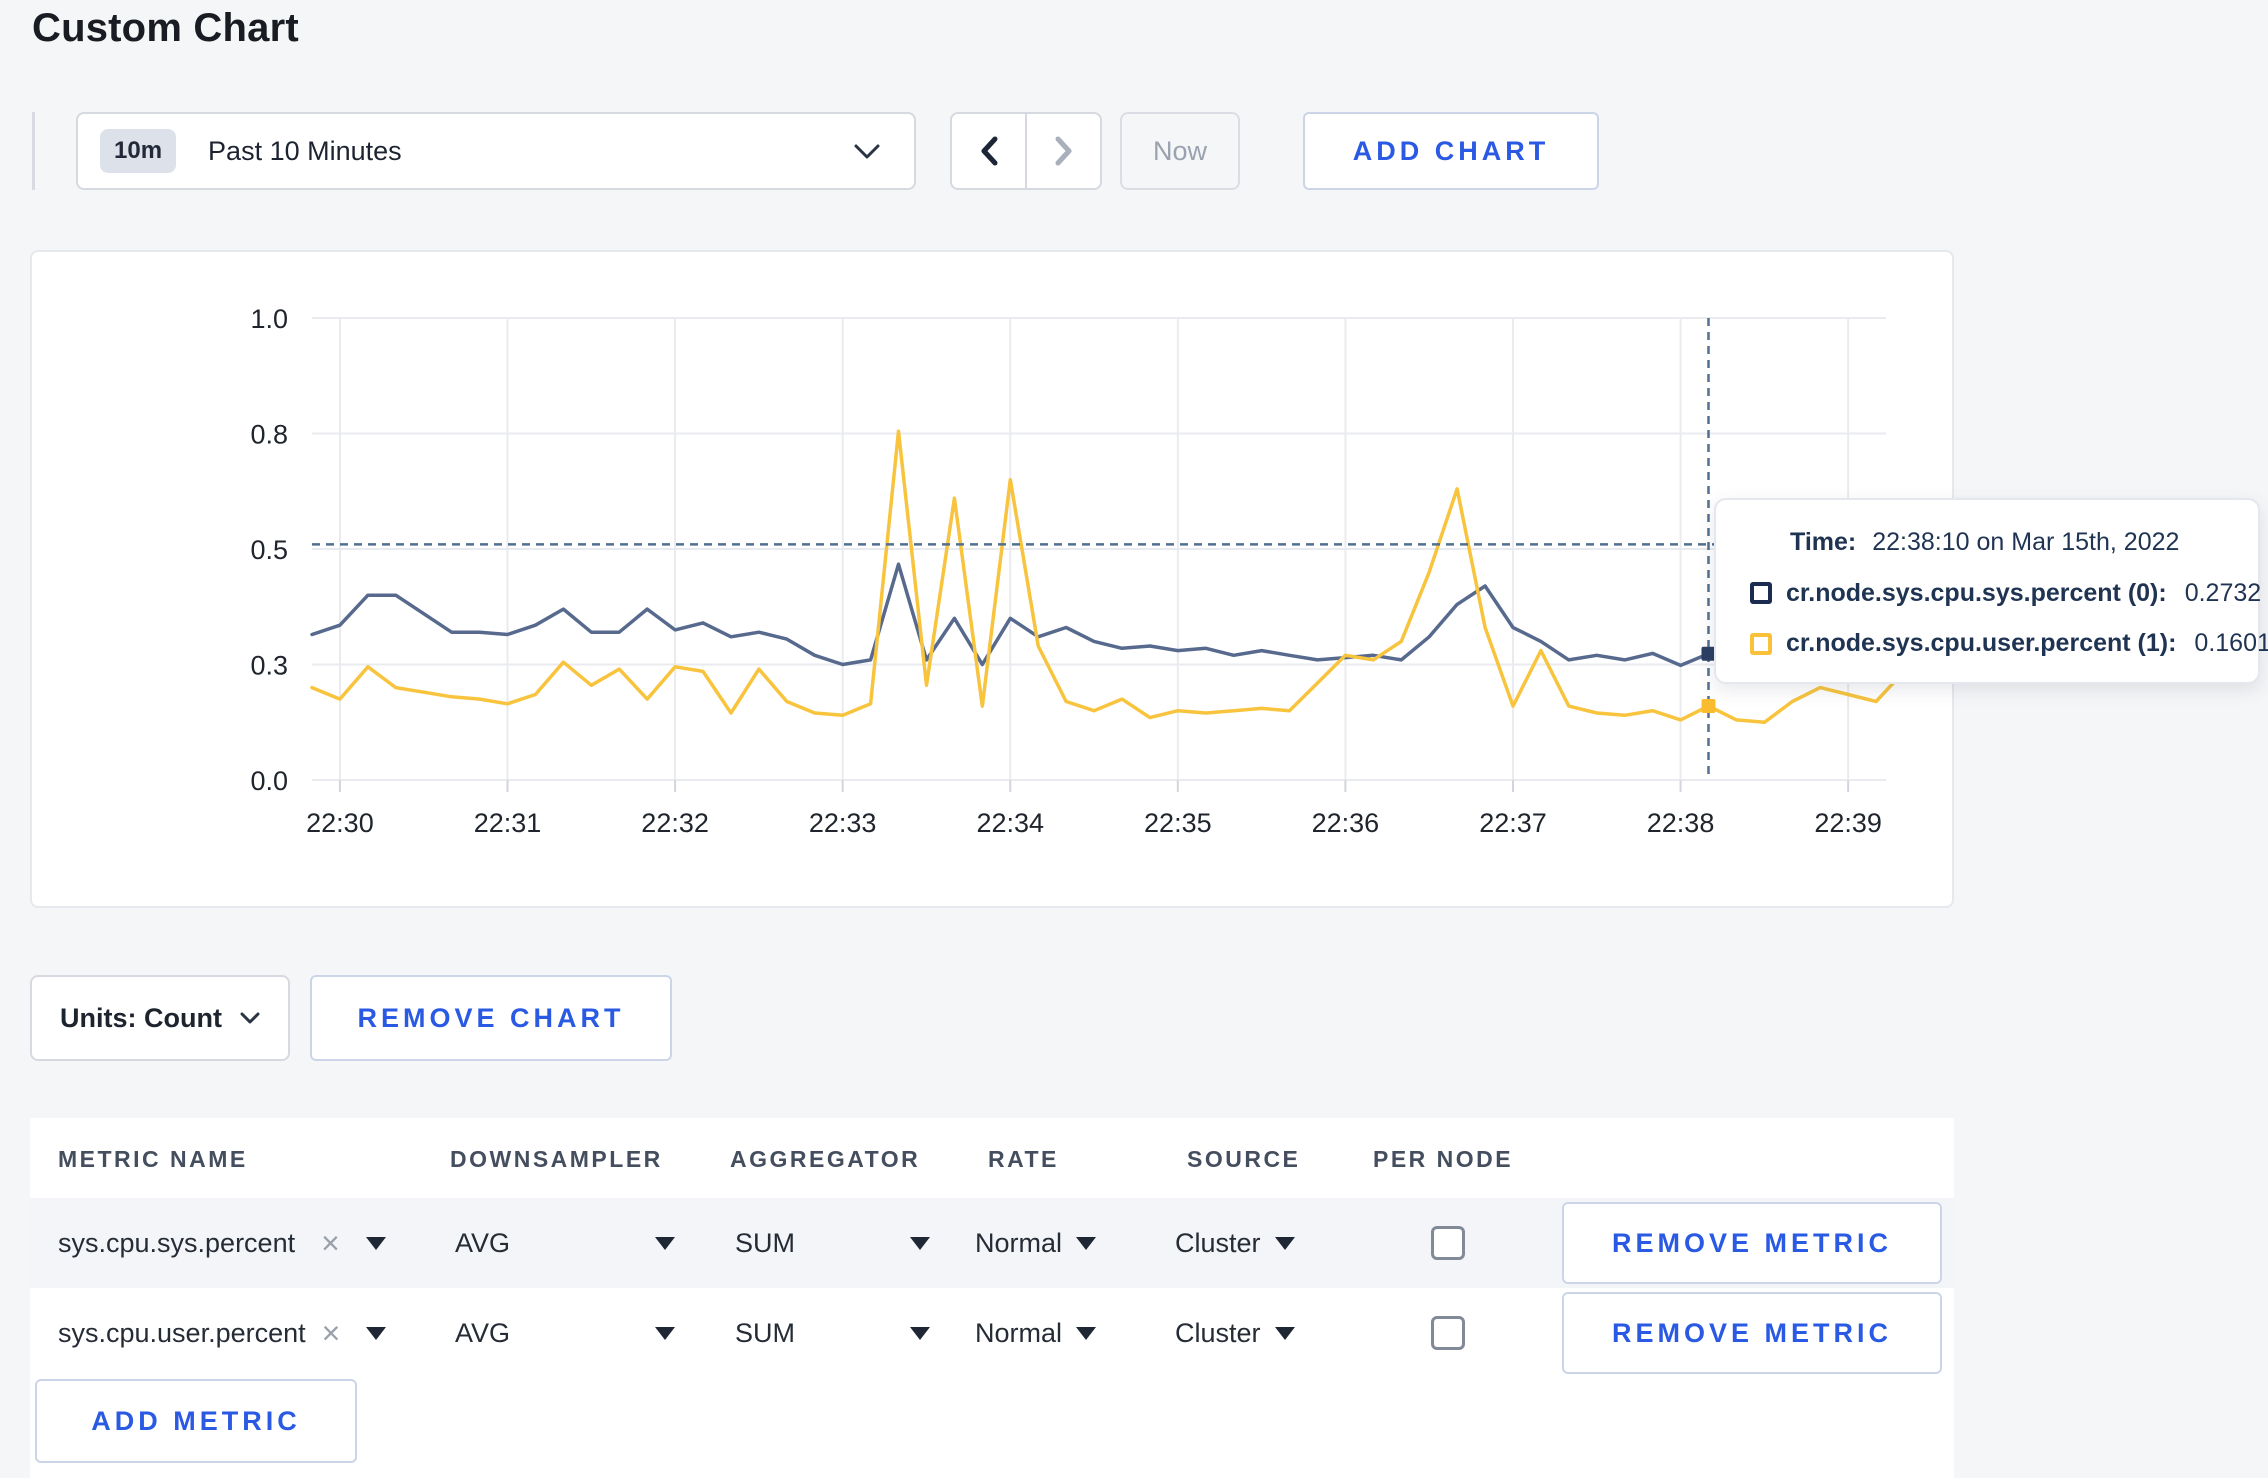 Image resolution: width=2268 pixels, height=1478 pixels. Describe the element at coordinates (2223, 592) in the screenshot. I see `tooltip-series-value: 0.2732` at that location.